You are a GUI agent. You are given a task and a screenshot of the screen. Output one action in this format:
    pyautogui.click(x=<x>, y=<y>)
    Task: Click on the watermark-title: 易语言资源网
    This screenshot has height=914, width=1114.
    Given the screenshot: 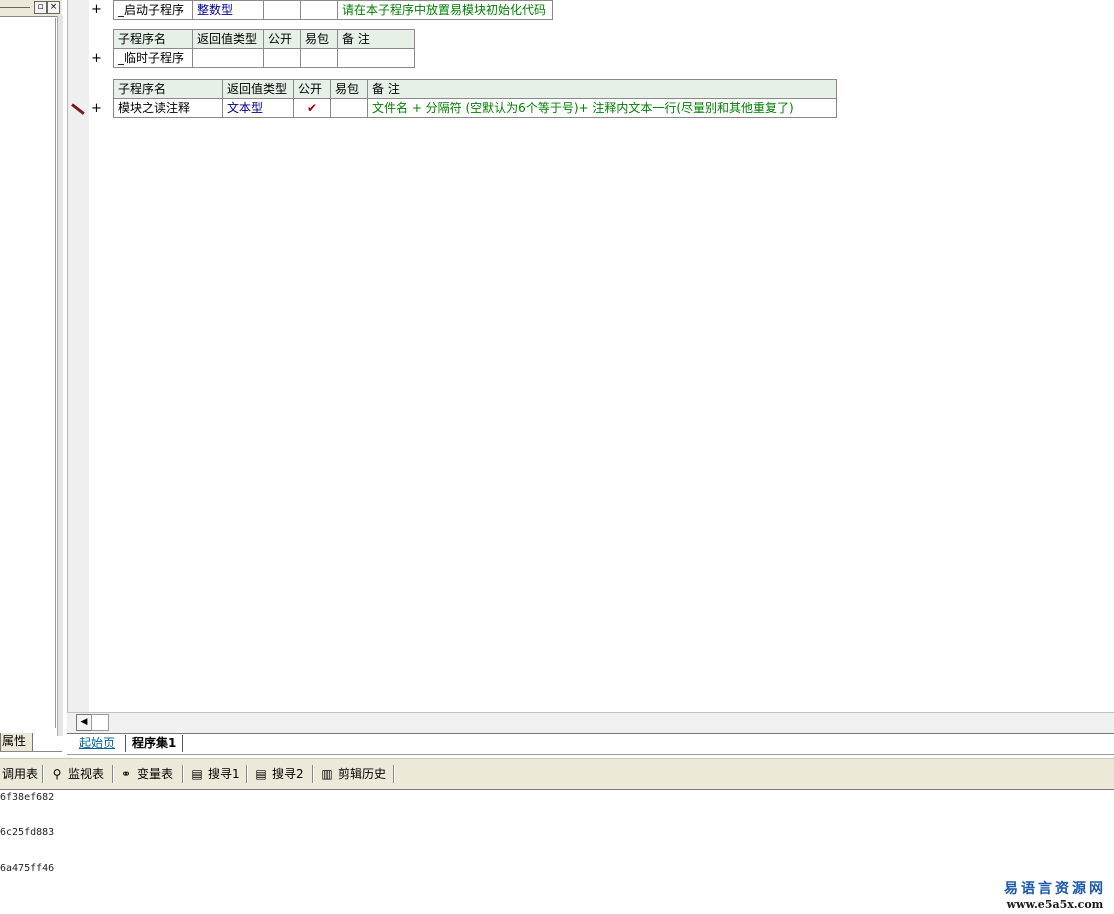 What is the action you would take?
    pyautogui.click(x=1055, y=889)
    